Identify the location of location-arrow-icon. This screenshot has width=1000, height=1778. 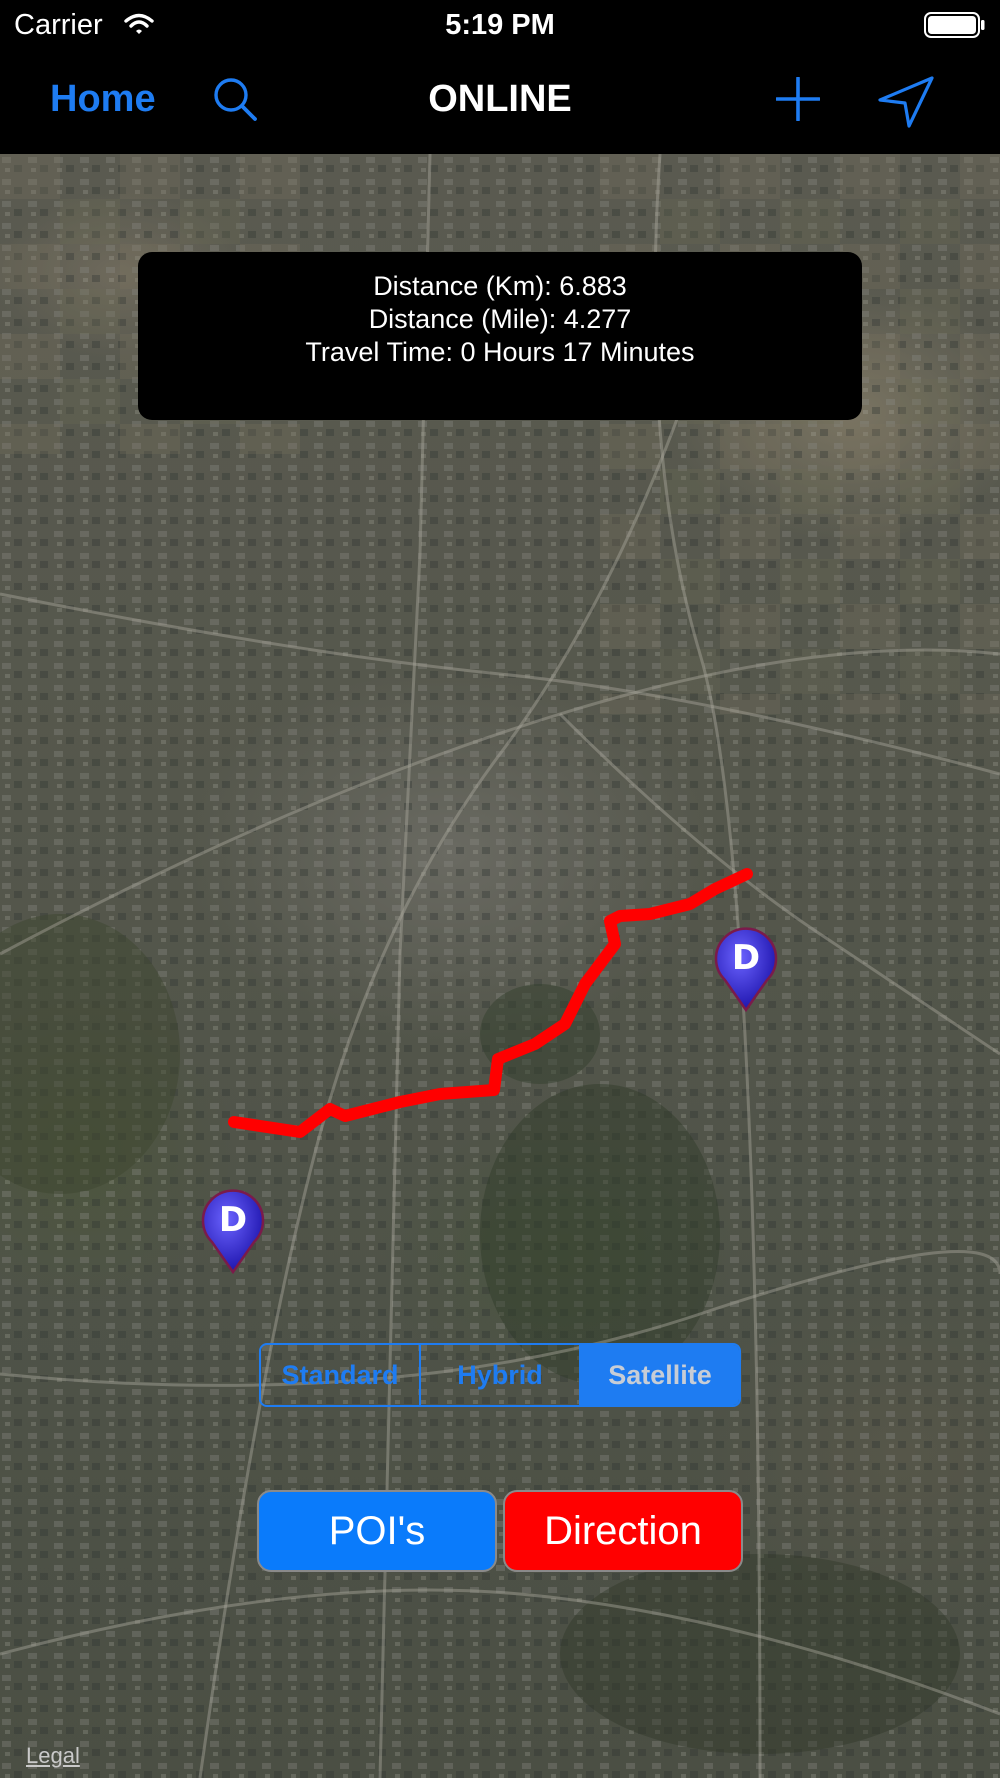
(906, 104).